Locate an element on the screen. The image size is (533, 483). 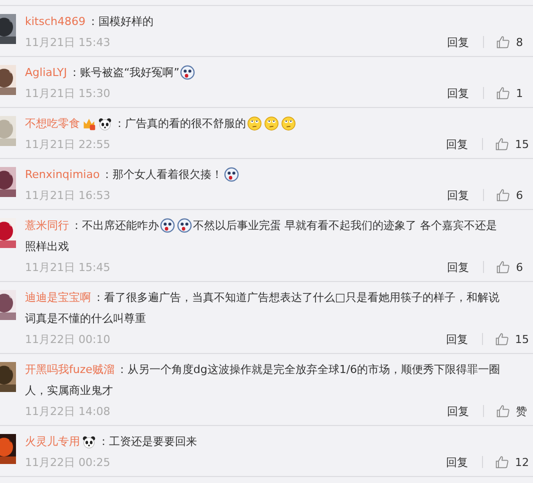
like-count: 1 is located at coordinates (520, 93).